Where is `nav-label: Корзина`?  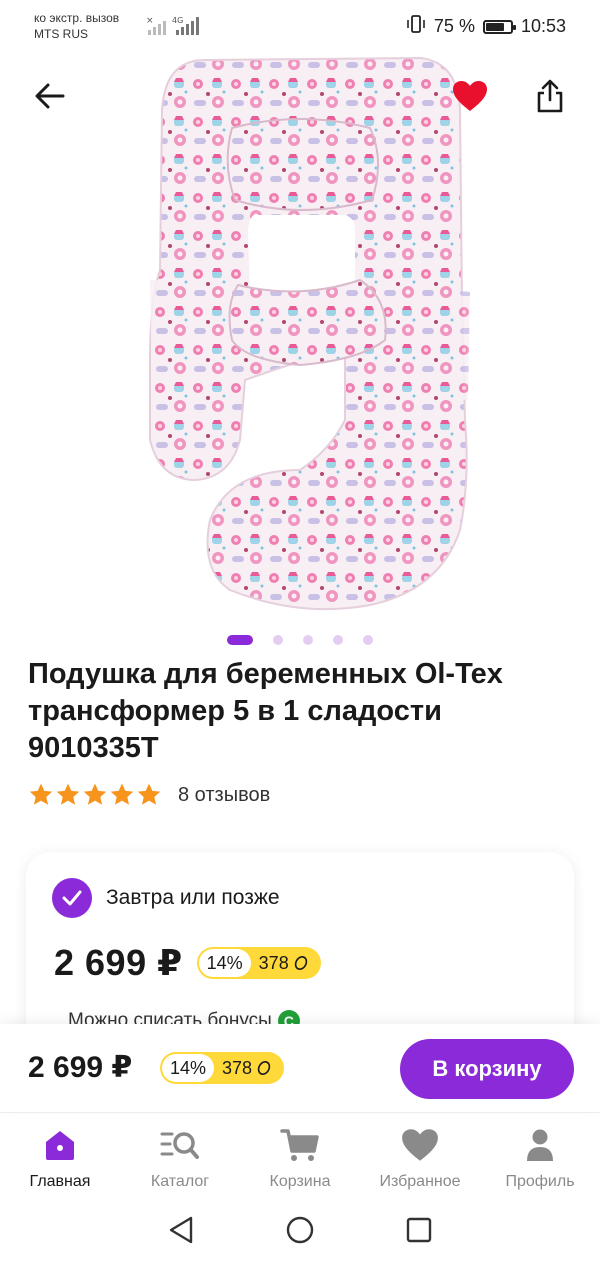
nav-label: Корзина is located at coordinates (300, 1181).